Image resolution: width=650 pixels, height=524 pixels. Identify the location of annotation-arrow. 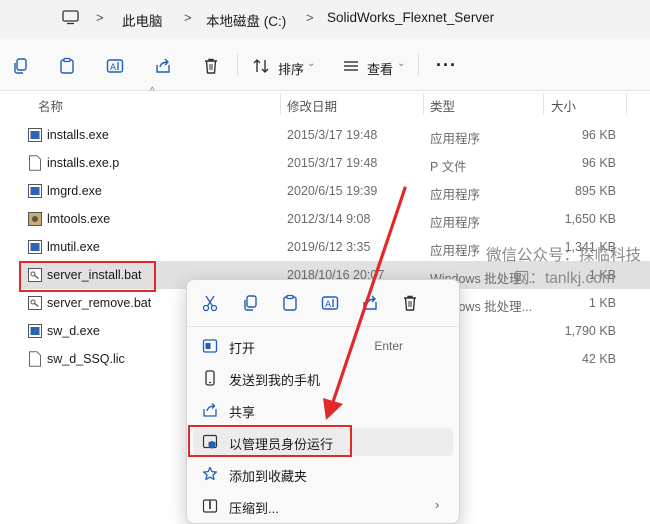
(365, 303).